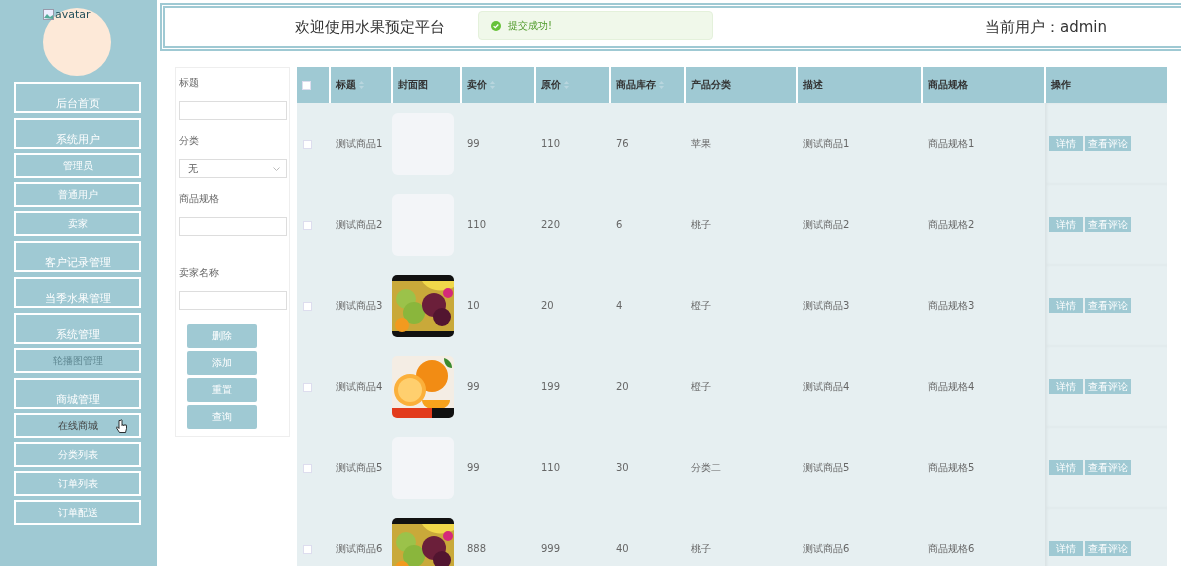 The image size is (1181, 566). What do you see at coordinates (189, 83) in the screenshot?
I see `field-label: 标题` at bounding box center [189, 83].